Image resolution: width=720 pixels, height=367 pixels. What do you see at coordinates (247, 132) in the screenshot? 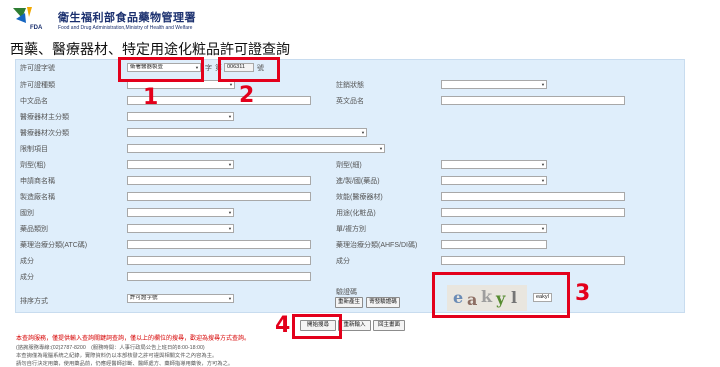
I see `device-sub-class-select` at bounding box center [247, 132].